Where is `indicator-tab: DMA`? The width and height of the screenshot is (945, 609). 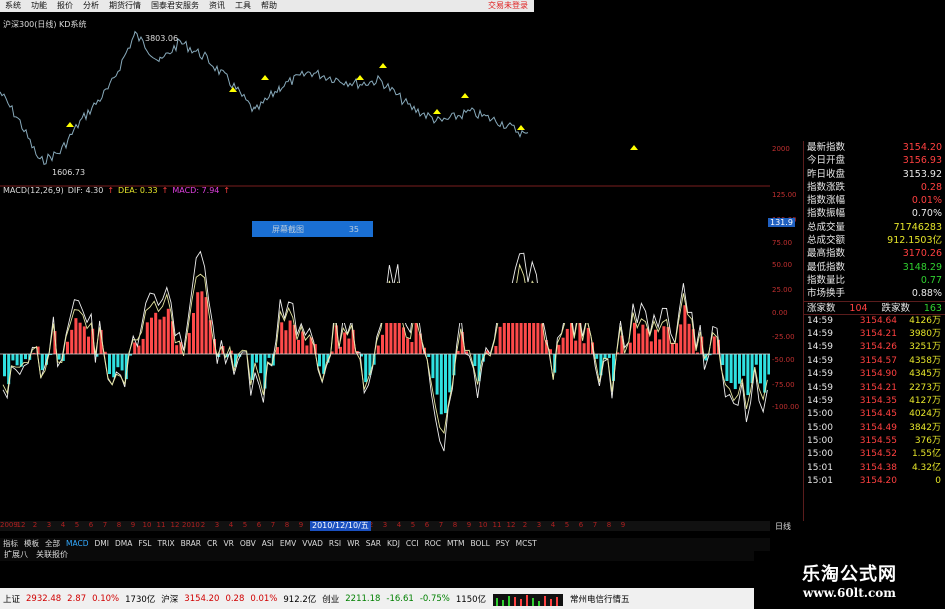 indicator-tab: DMA is located at coordinates (123, 543).